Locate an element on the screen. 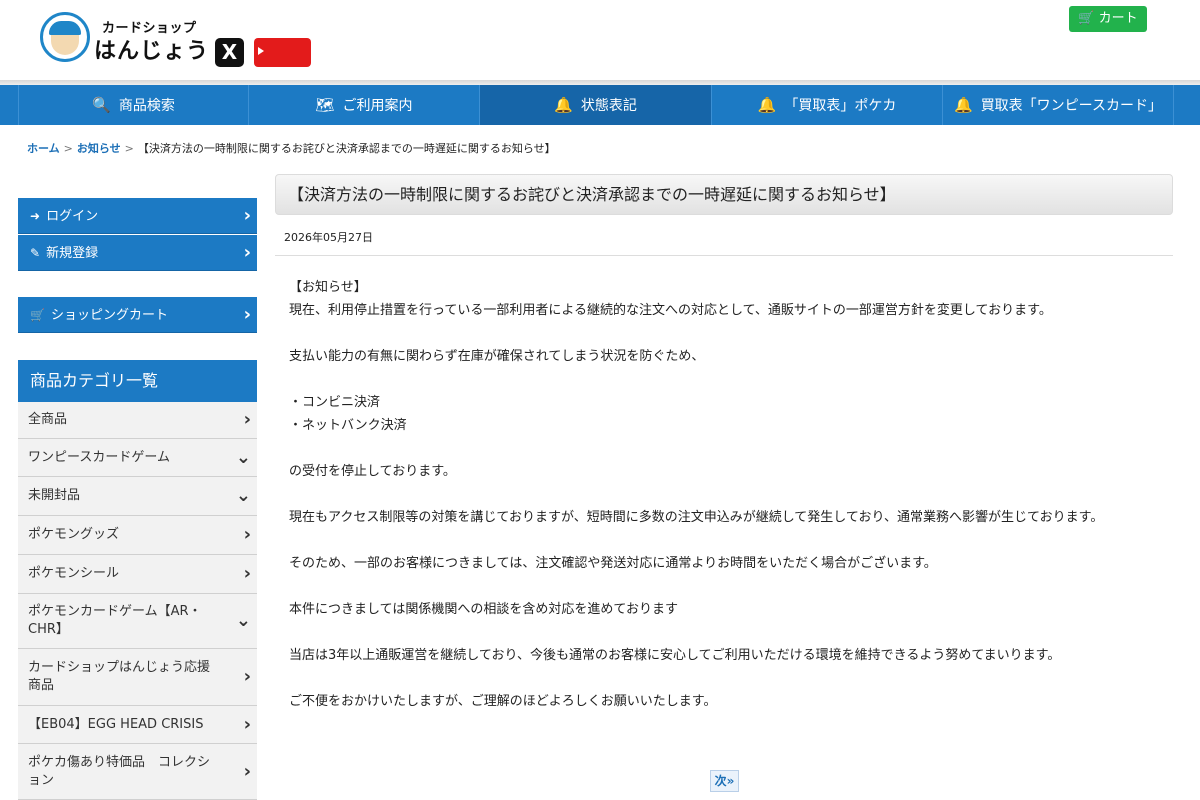 This screenshot has width=1200, height=800. article-paragraph: ・コンビニ決済 is located at coordinates (335, 402).